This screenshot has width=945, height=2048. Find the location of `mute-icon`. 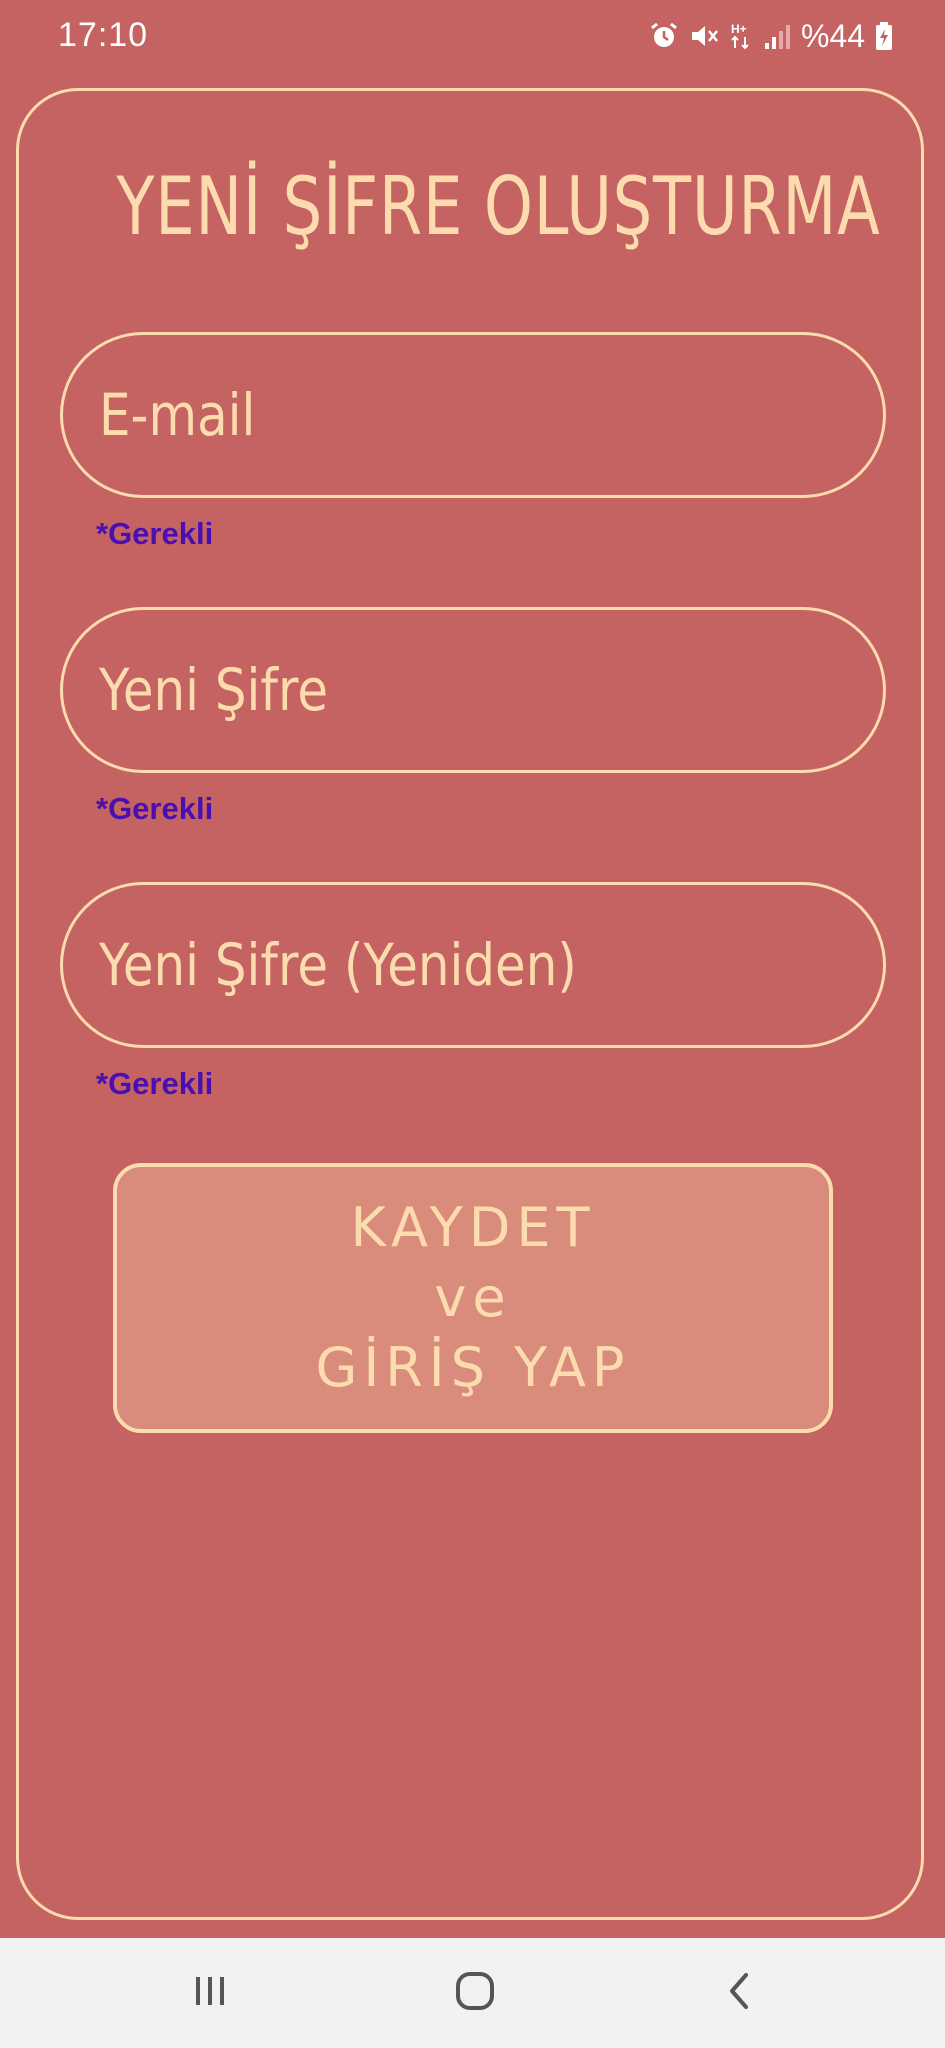

mute-icon is located at coordinates (704, 36).